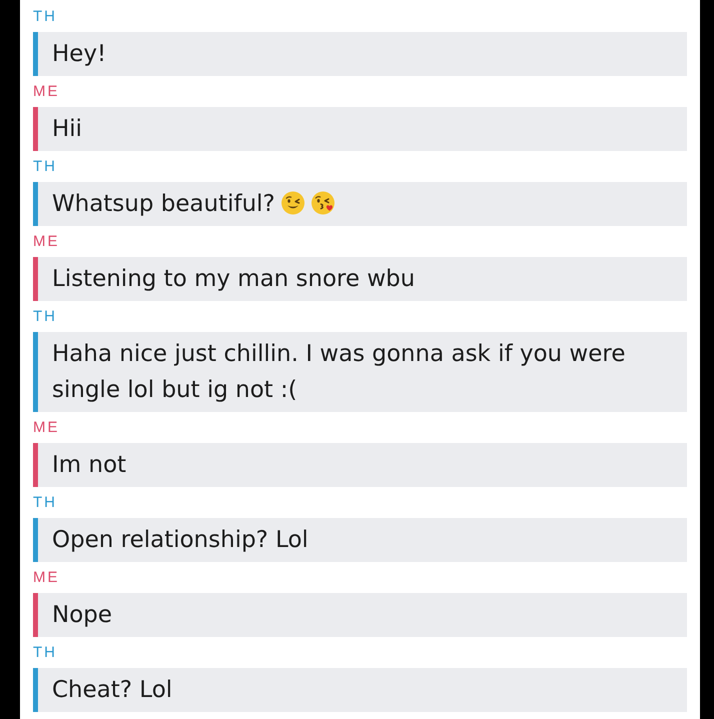 The height and width of the screenshot is (719, 714). What do you see at coordinates (293, 203) in the screenshot?
I see `winking-face-icon` at bounding box center [293, 203].